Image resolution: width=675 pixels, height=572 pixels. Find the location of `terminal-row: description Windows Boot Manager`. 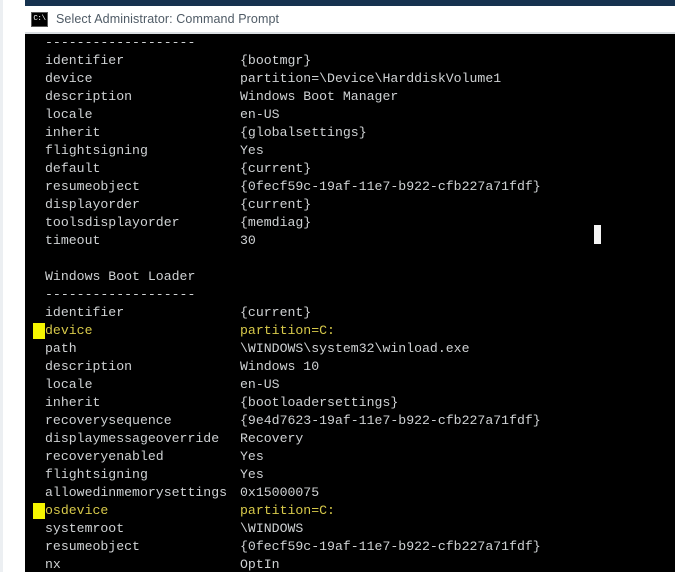

terminal-row: description Windows Boot Manager is located at coordinates (283, 97).